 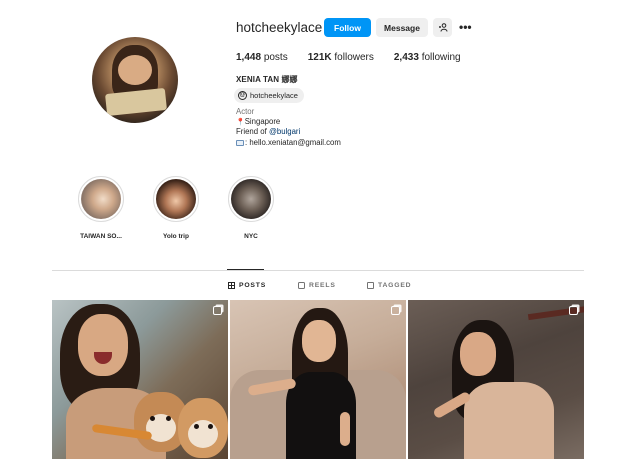 I want to click on tab-reels: REELS, so click(x=317, y=285).